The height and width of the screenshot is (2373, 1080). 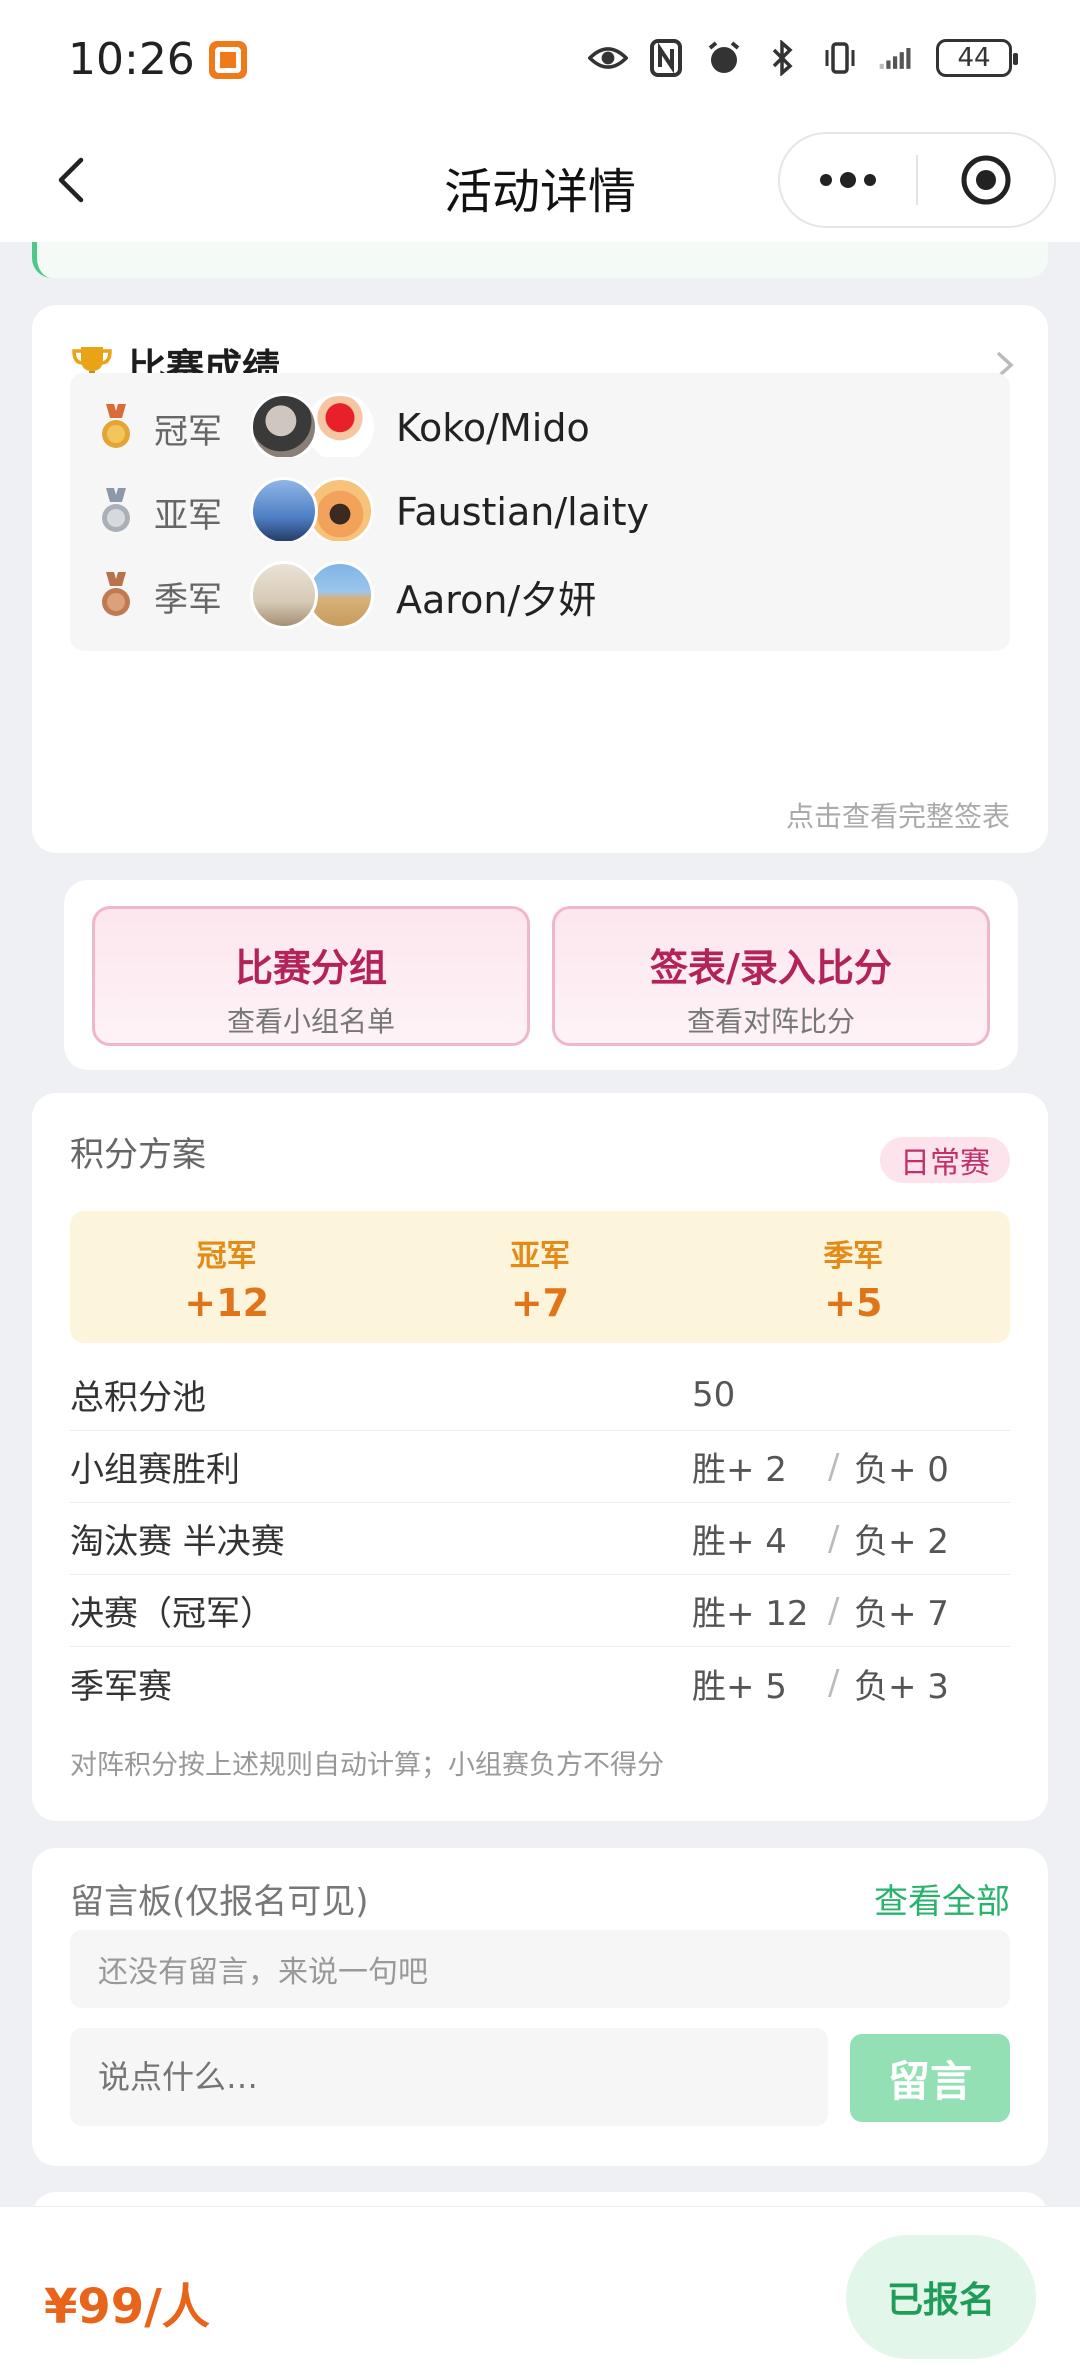 I want to click on group-button: 比赛分组 查看小组名单, so click(x=311, y=976).